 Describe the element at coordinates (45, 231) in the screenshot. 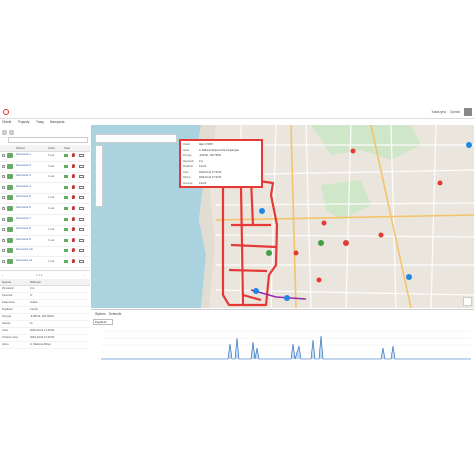

I see `list-item: Kierowca 8 4 sek.` at that location.